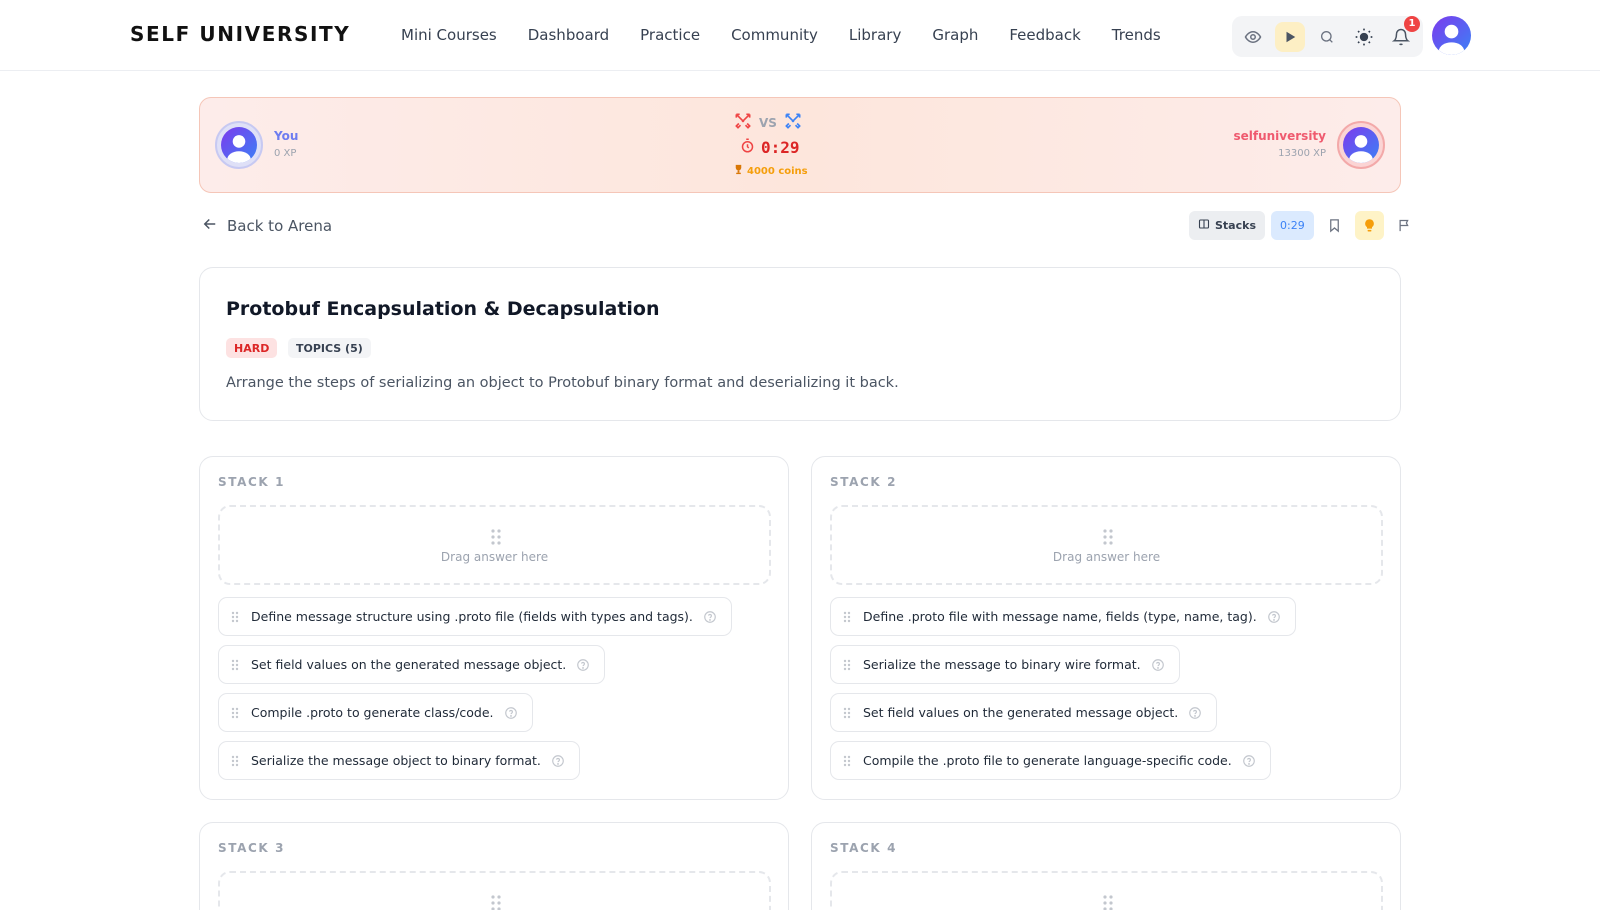  Describe the element at coordinates (738, 171) in the screenshot. I see `trophy-icon` at that location.